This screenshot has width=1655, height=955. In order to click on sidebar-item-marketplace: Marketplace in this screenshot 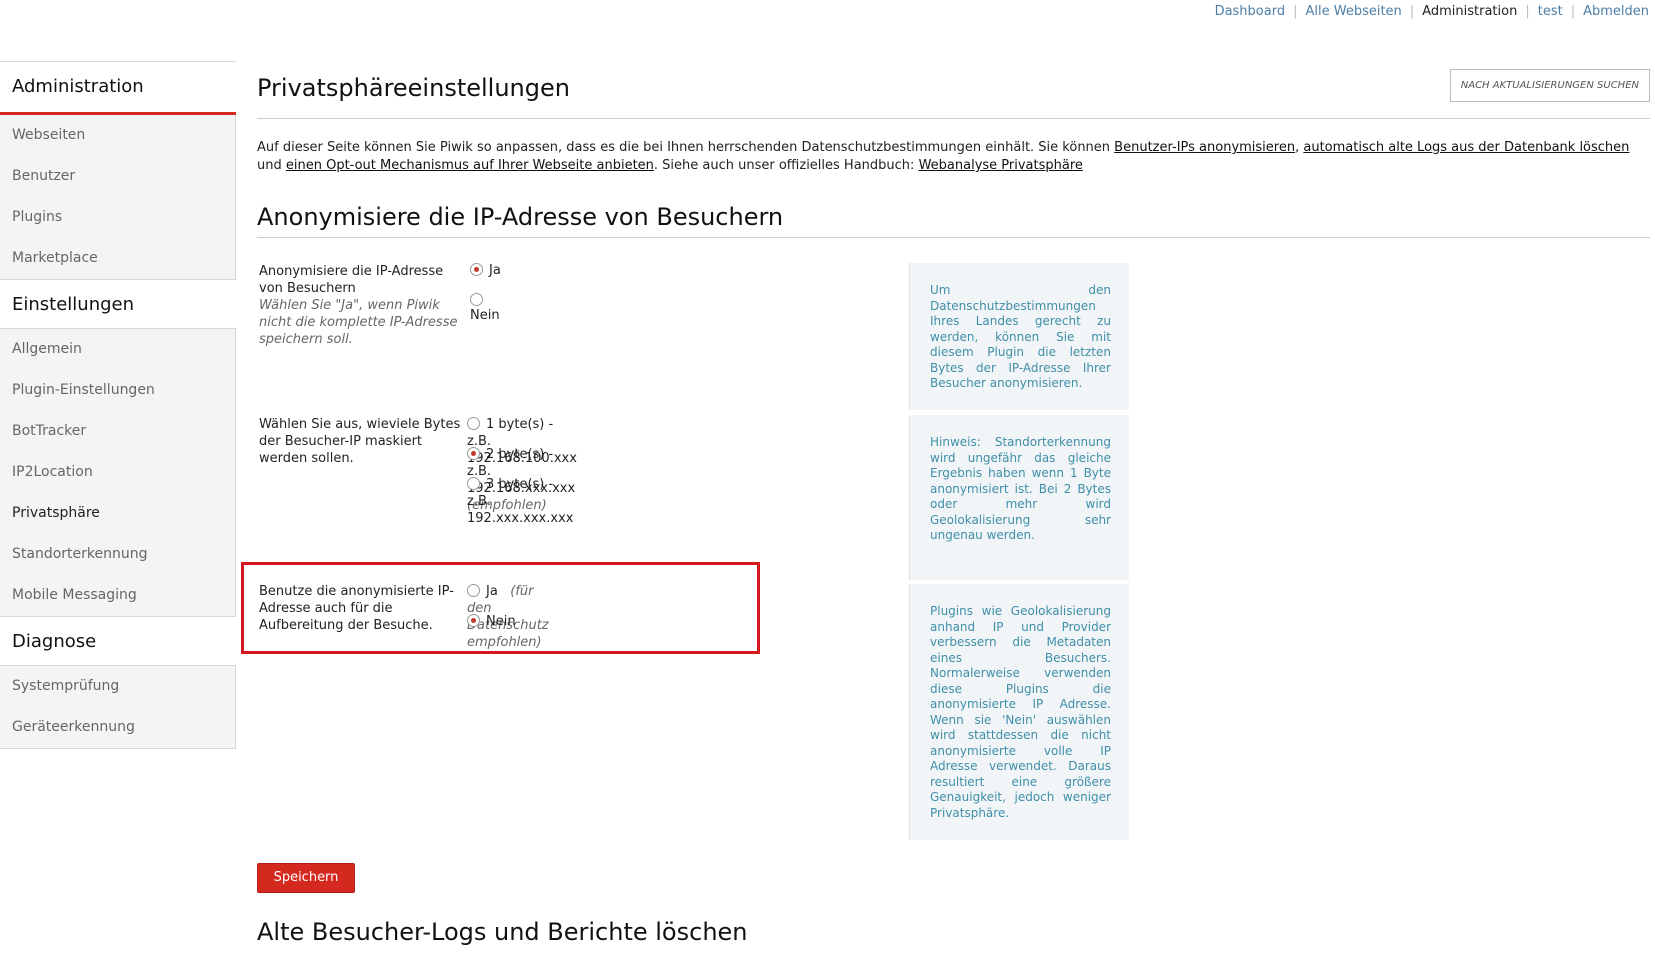, I will do `click(118, 258)`.